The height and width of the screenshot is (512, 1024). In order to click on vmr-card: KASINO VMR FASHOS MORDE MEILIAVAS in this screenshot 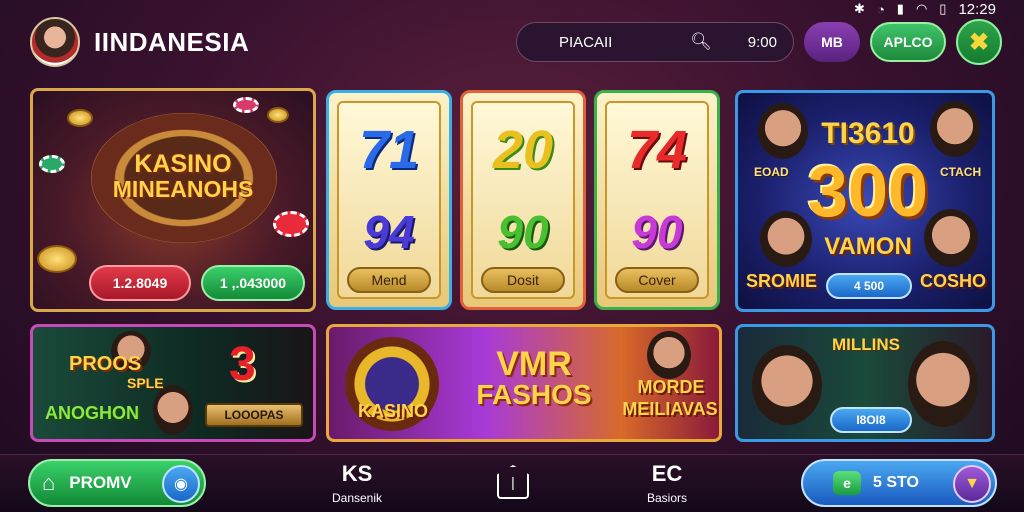, I will do `click(524, 383)`.